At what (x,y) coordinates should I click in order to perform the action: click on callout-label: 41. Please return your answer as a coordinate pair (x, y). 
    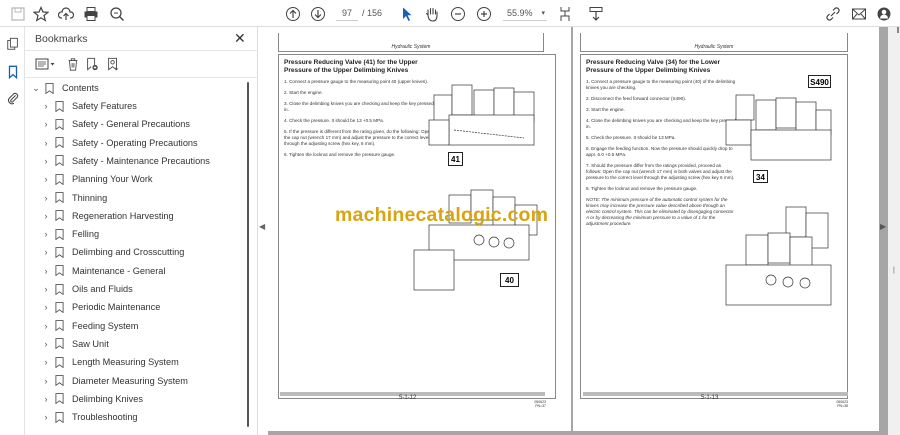
    Looking at the image, I should click on (455, 159).